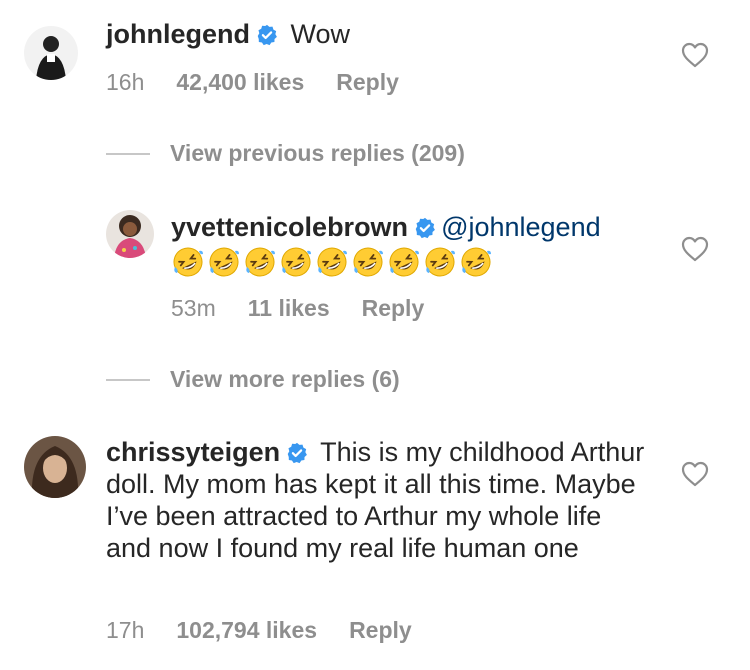  I want to click on comment-text: Wow, so click(320, 34).